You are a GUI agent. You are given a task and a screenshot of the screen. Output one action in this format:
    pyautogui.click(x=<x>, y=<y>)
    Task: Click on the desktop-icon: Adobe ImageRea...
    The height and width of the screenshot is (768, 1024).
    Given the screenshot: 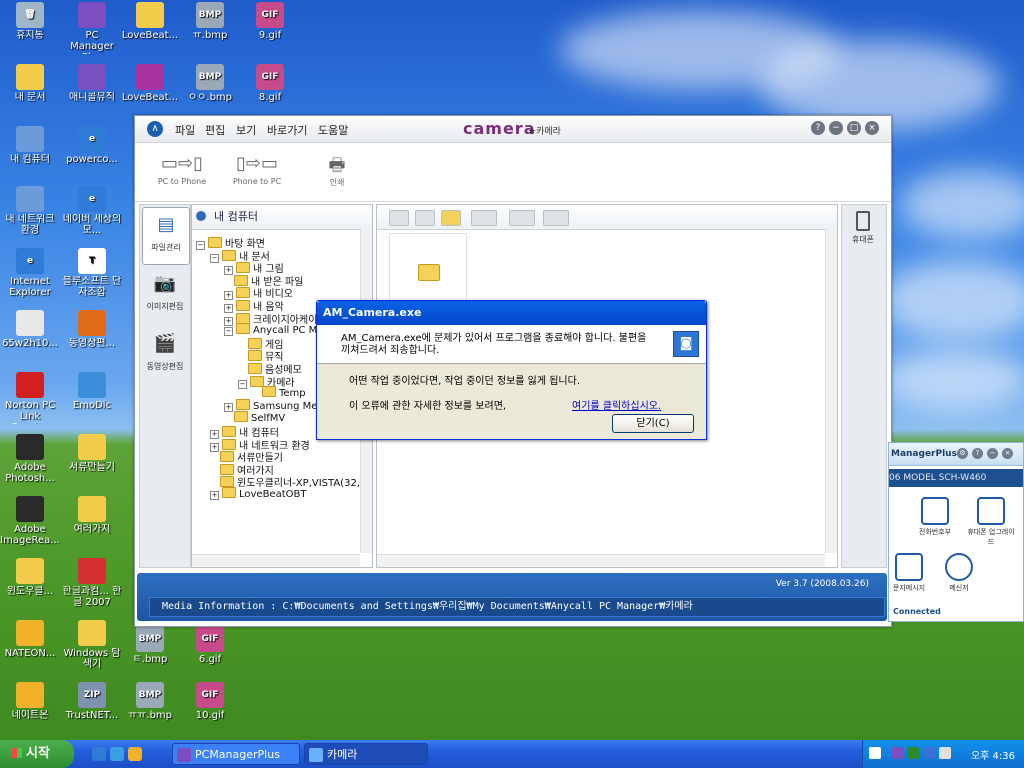 What is the action you would take?
    pyautogui.click(x=30, y=521)
    